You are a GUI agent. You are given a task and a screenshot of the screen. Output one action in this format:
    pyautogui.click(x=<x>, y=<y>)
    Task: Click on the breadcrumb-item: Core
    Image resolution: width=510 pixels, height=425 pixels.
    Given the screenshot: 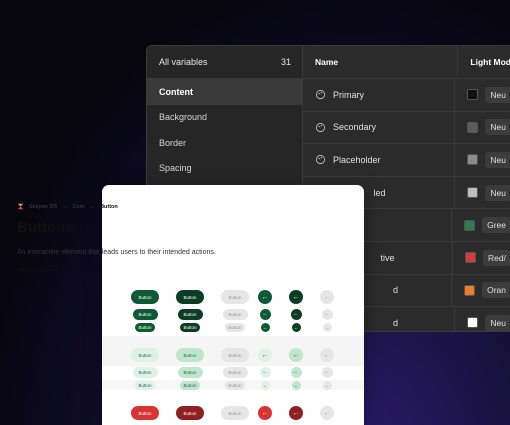 What is the action you would take?
    pyautogui.click(x=79, y=207)
    